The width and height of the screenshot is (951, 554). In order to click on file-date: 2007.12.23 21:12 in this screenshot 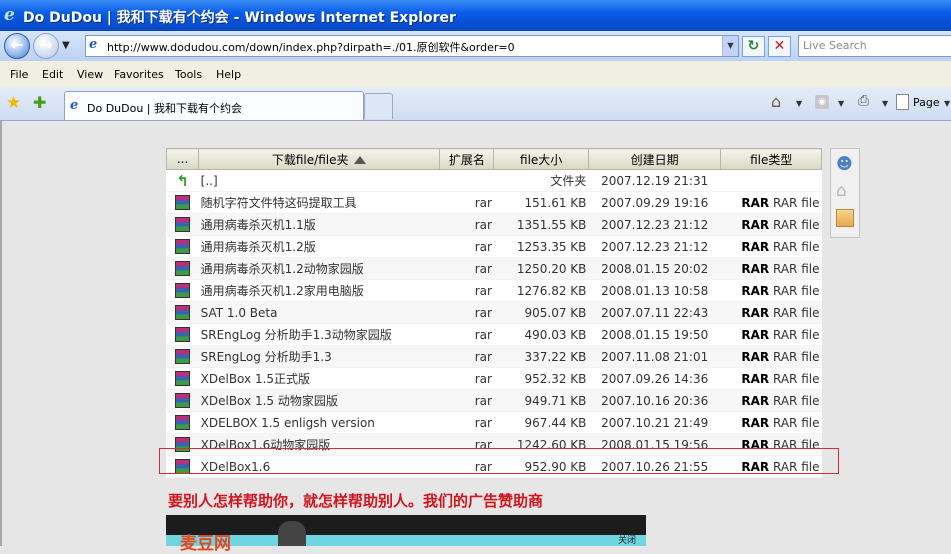, I will do `click(654, 224)`.